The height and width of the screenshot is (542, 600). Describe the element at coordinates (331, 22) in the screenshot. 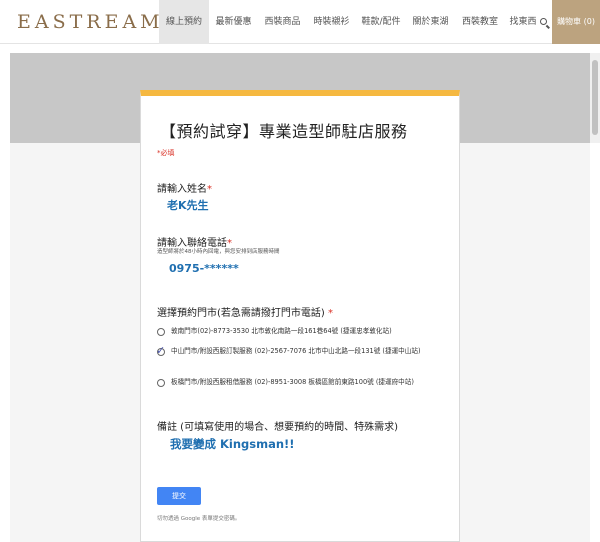

I see `nav-item-shirts: 時裝襯衫` at that location.